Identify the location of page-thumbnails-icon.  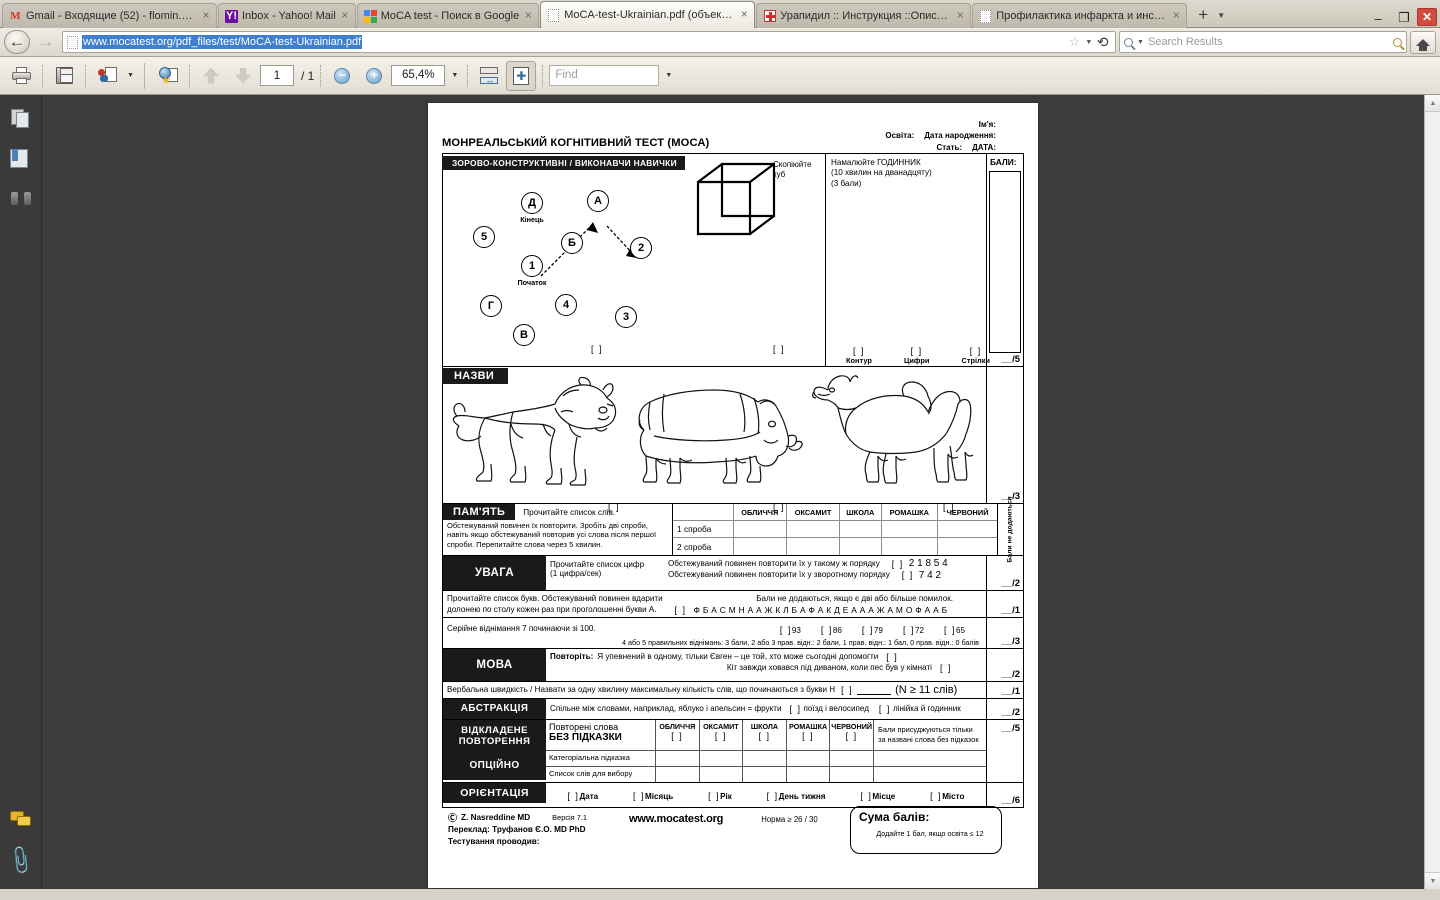
(20, 119).